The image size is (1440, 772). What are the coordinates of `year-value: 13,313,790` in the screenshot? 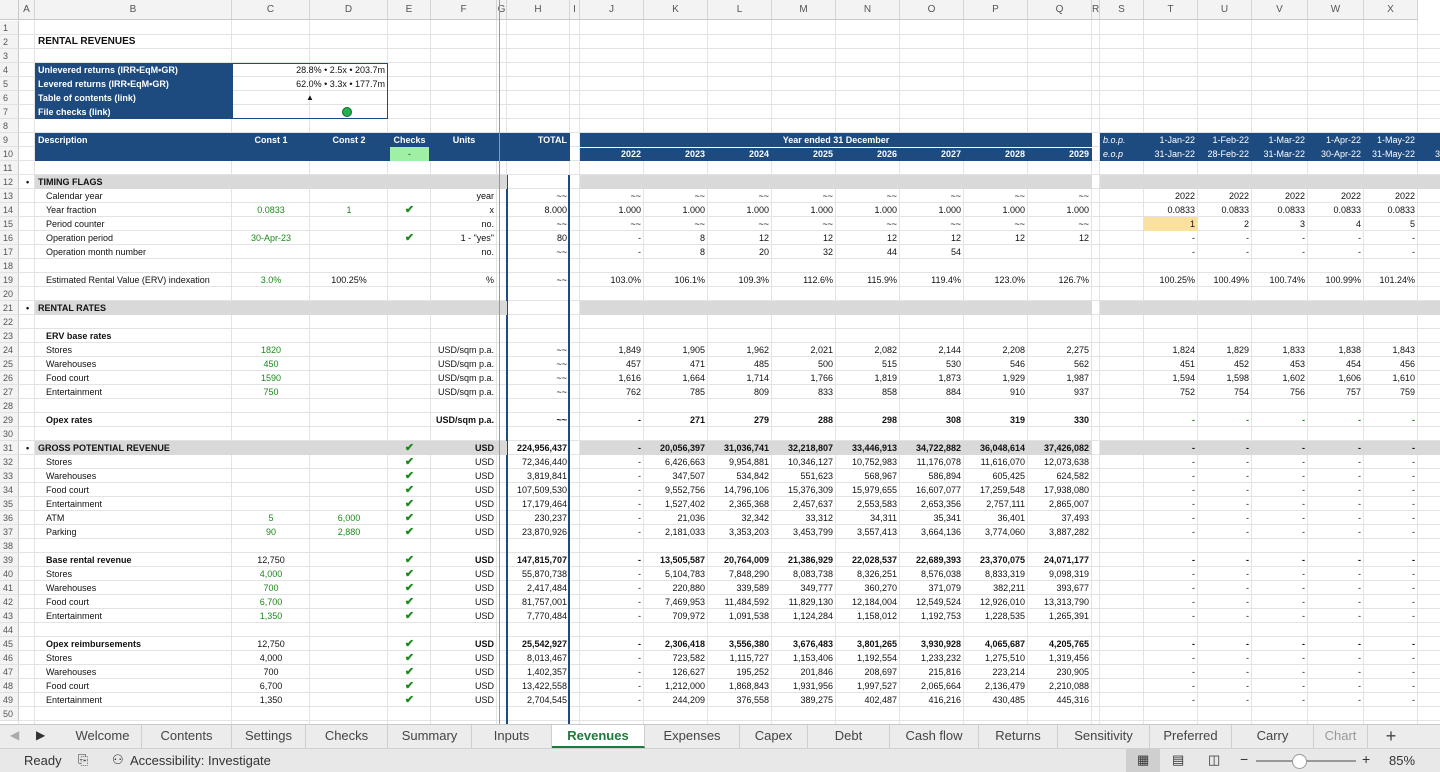 It's located at (1060, 602).